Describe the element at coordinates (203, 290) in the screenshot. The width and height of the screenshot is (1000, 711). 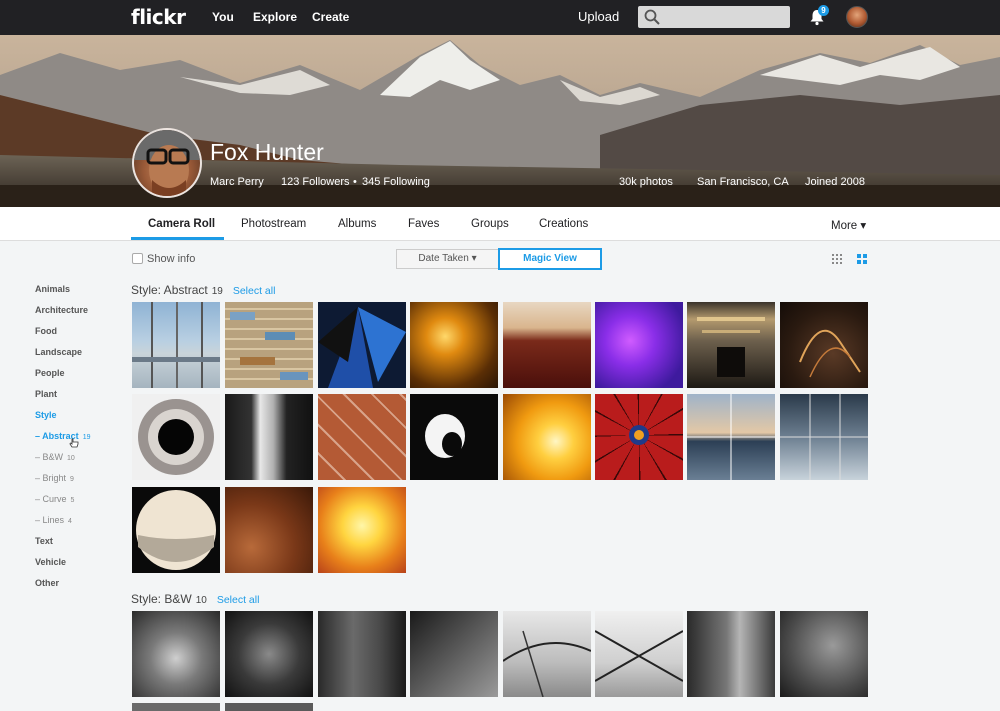
I see `section-title-abstract: Style: Abstract 19 Select all` at that location.